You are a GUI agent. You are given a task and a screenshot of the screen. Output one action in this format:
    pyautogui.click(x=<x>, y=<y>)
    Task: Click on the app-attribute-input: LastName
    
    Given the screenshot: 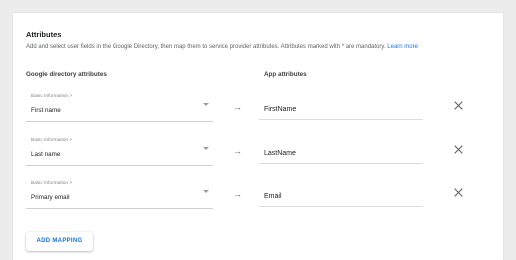 What is the action you would take?
    pyautogui.click(x=341, y=154)
    